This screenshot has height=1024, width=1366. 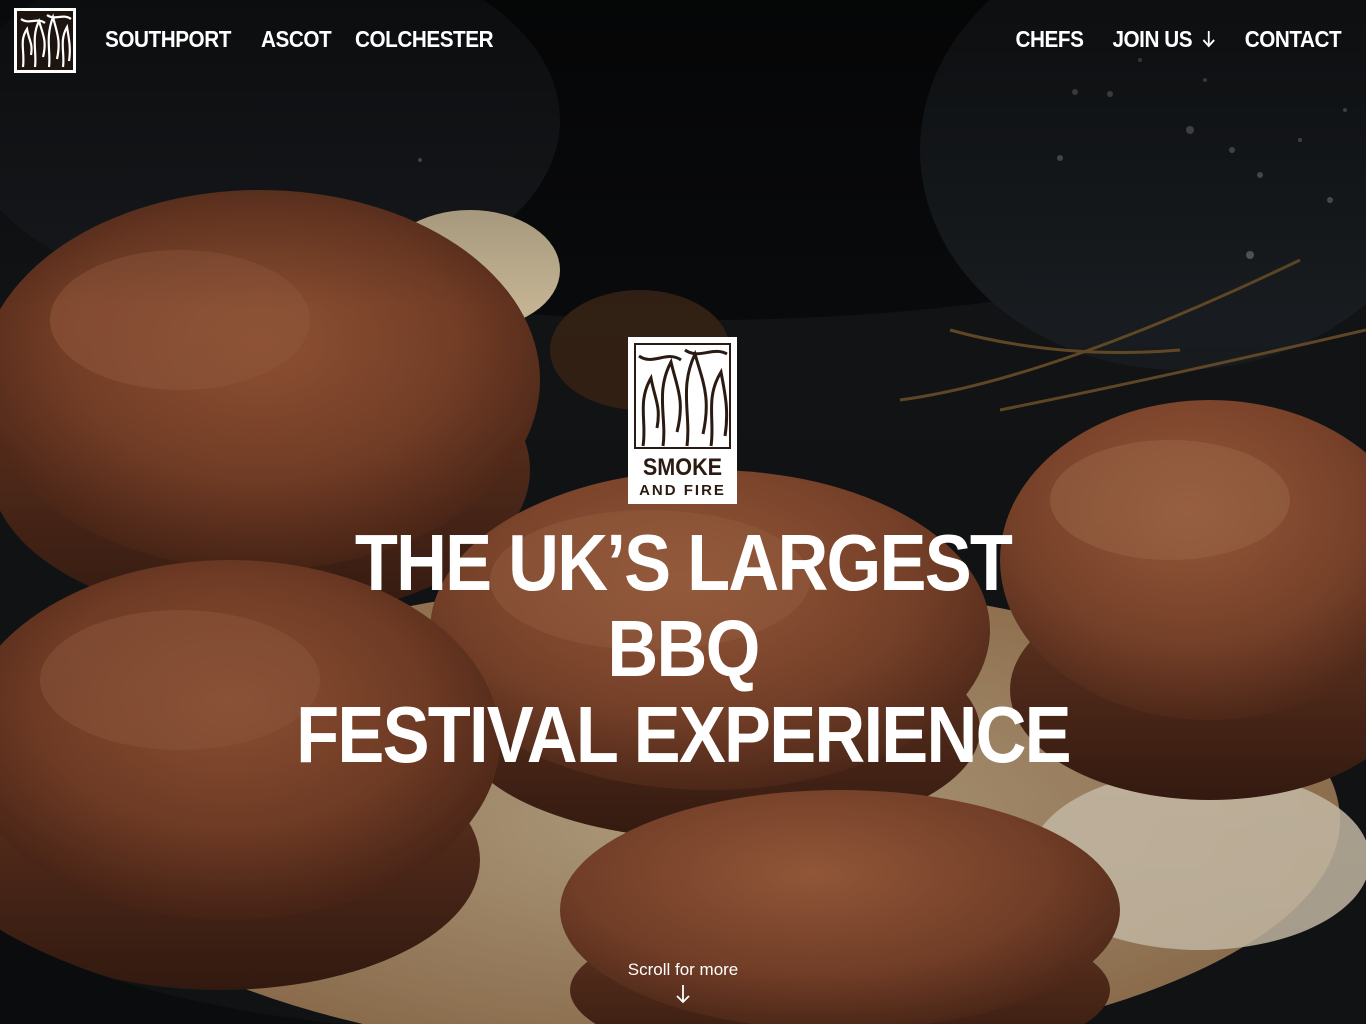 I want to click on headline-line-2: FESTIVAL EXPERIENCE, so click(x=683, y=734).